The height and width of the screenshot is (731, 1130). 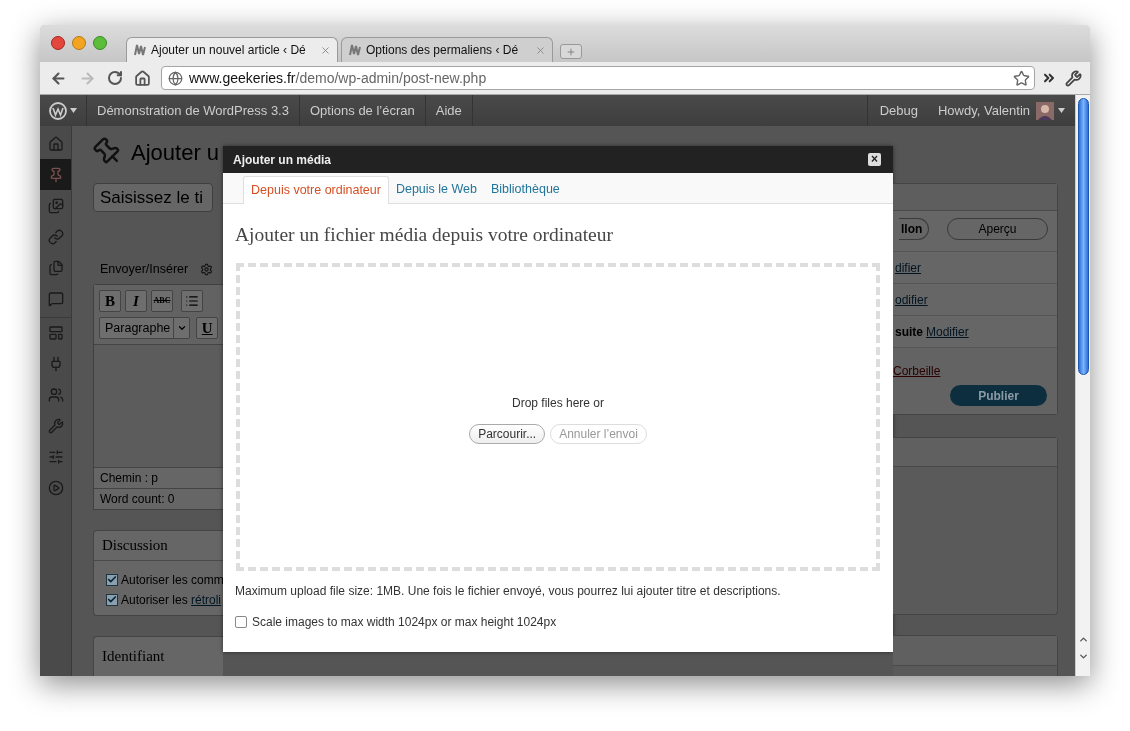 What do you see at coordinates (316, 190) in the screenshot?
I see `dialog-tab: Depuis votre ordinateur` at bounding box center [316, 190].